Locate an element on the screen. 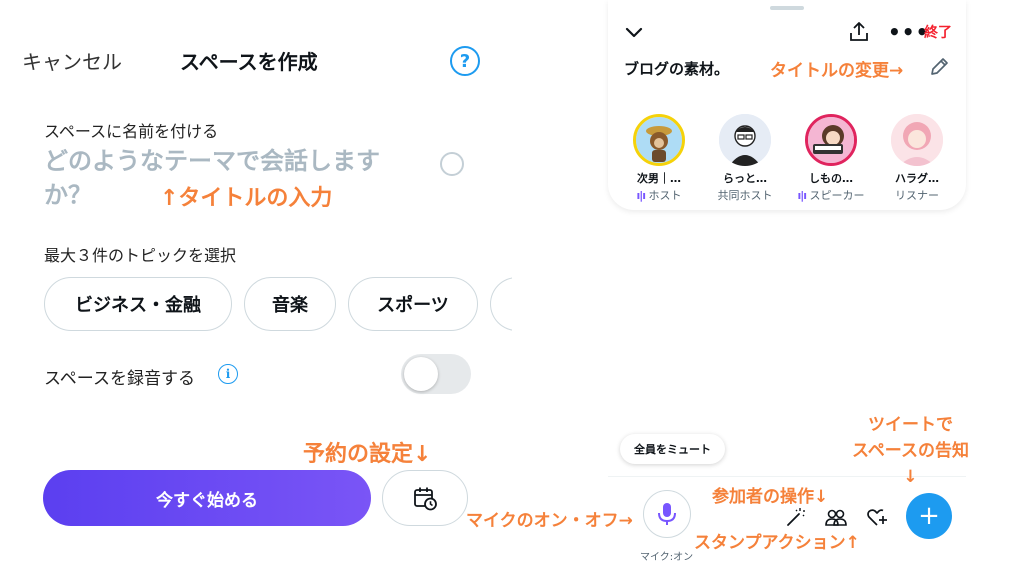 The height and width of the screenshot is (576, 1024). annotation-schedule: 予約の設定↓ is located at coordinates (367, 454).